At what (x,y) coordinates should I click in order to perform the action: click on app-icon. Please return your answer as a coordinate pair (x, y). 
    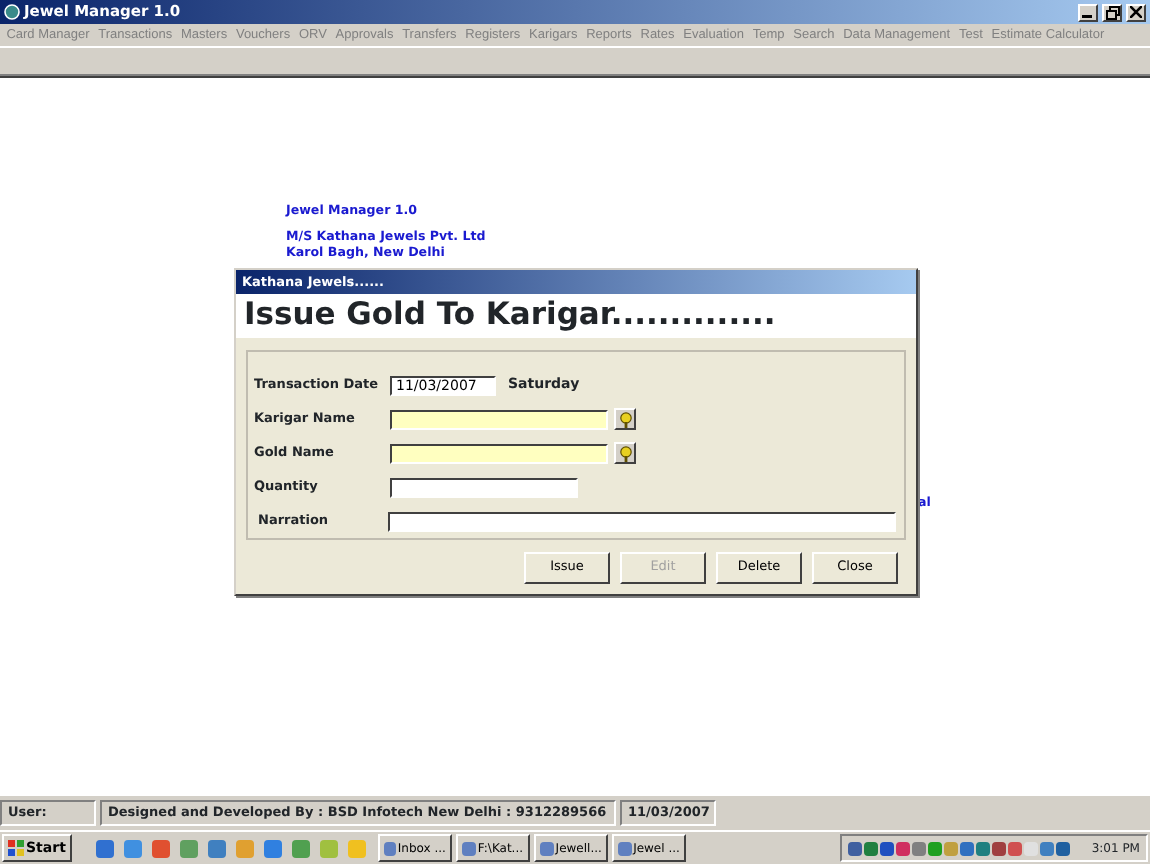
    Looking at the image, I should click on (12, 12).